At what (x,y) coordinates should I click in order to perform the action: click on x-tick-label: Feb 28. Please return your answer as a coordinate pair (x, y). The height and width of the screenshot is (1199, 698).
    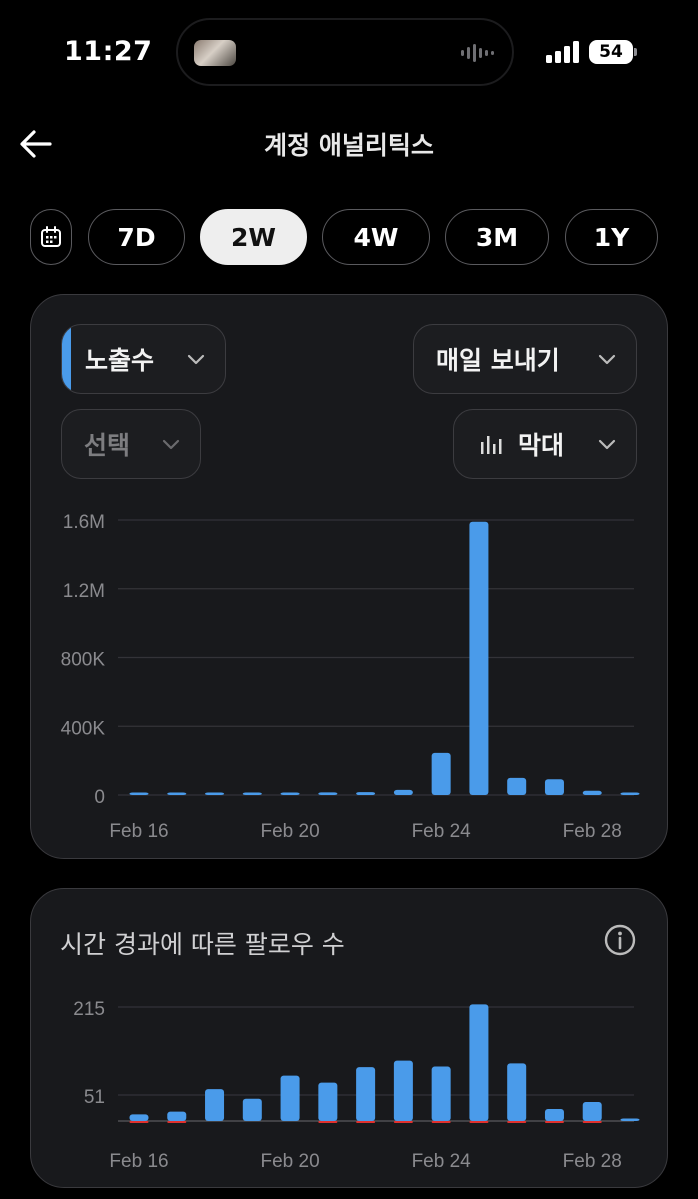
    Looking at the image, I should click on (592, 1161).